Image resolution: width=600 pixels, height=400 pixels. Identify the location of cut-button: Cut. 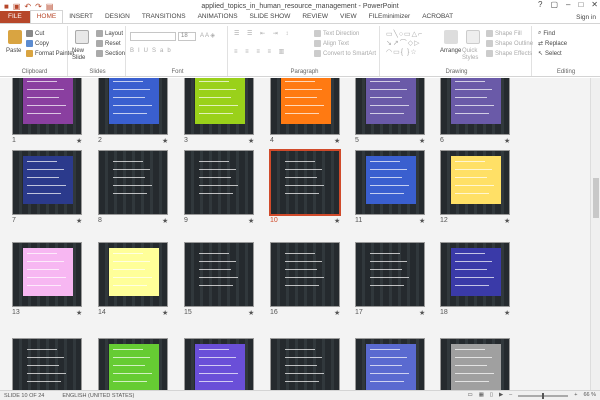
(35, 33).